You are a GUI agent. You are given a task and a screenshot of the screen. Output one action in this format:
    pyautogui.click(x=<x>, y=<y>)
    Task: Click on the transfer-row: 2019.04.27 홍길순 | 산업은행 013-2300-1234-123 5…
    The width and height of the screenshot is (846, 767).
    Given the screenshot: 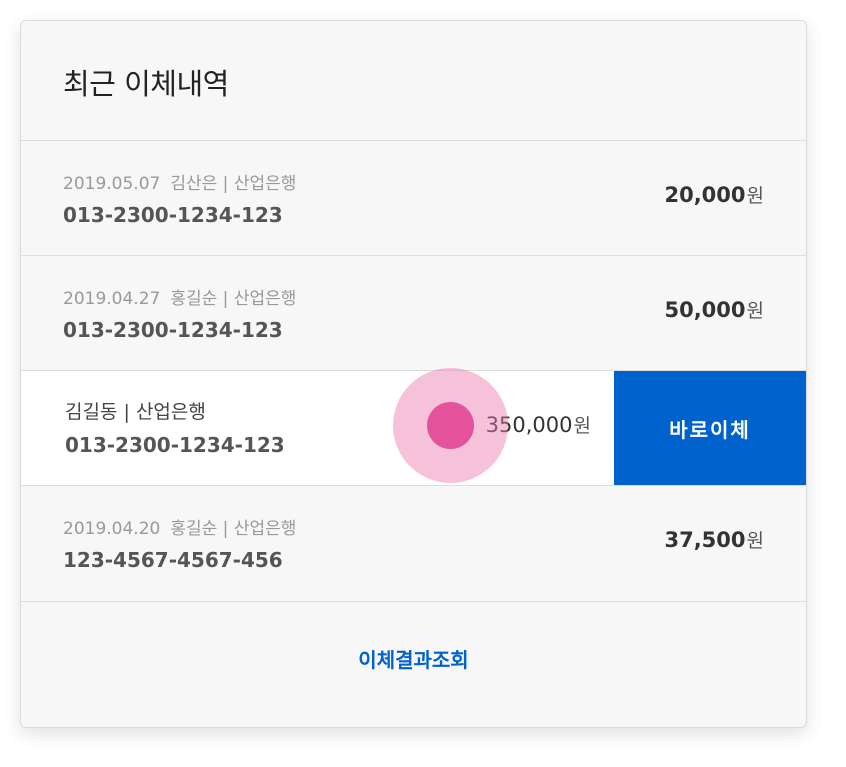 What is the action you would take?
    pyautogui.click(x=413, y=312)
    